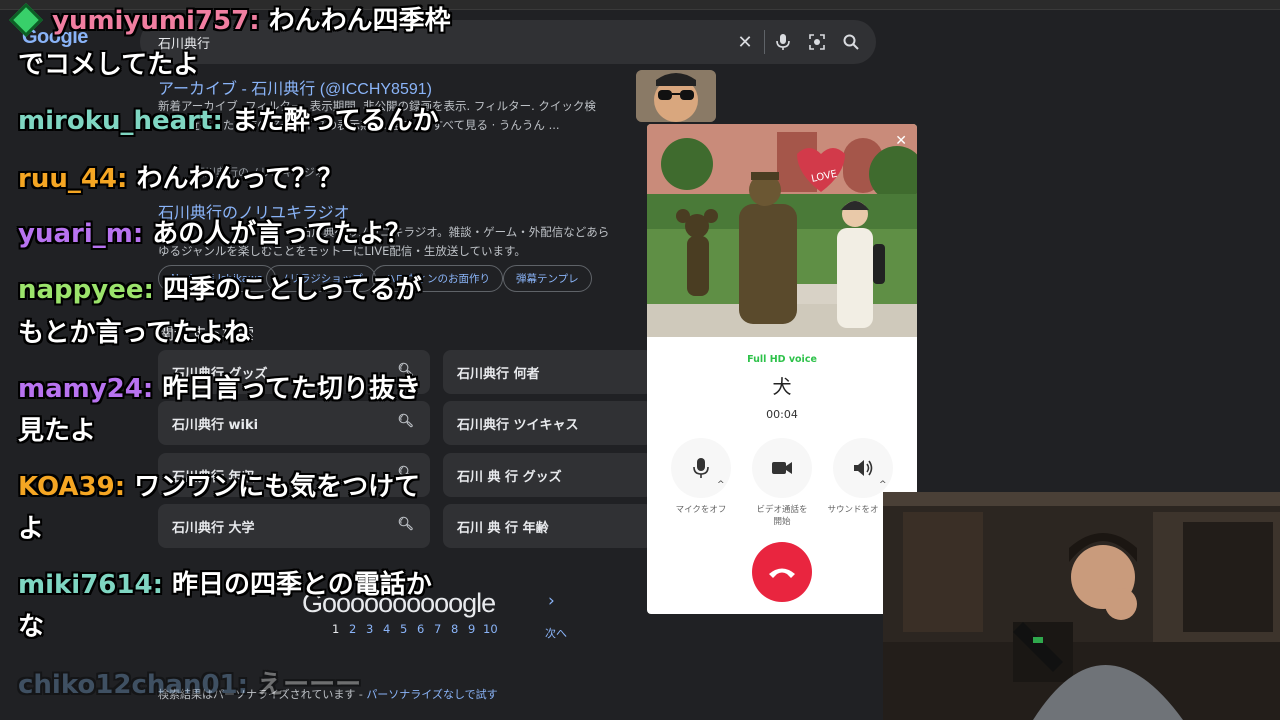 The width and height of the screenshot is (1280, 720). What do you see at coordinates (676, 96) in the screenshot?
I see `result-thumbnail` at bounding box center [676, 96].